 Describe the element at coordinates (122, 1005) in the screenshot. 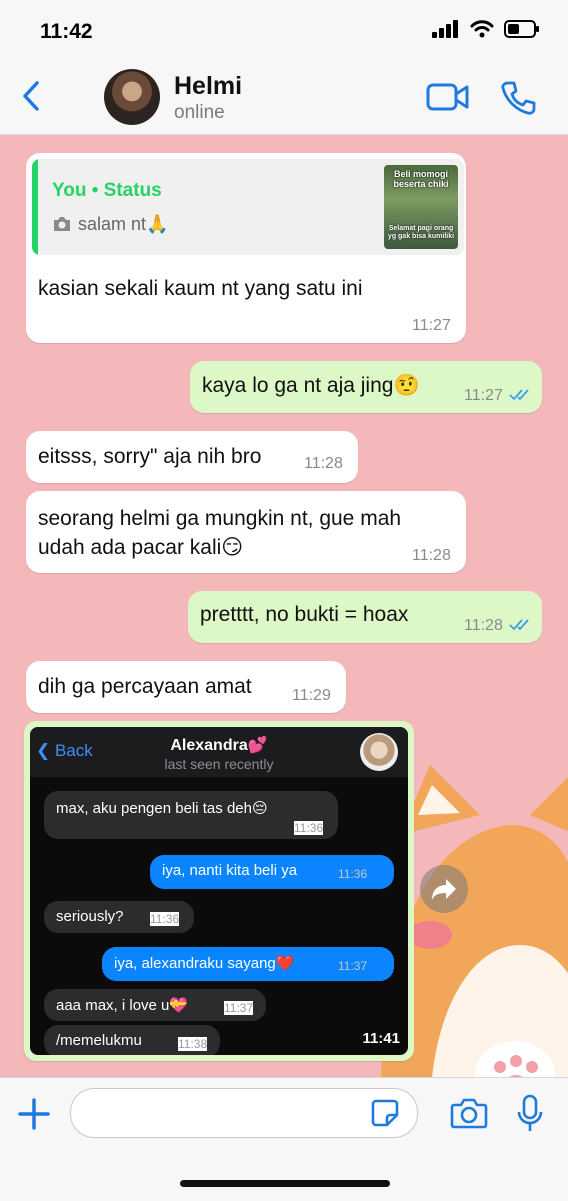

I see `screenshot-message-text: aaa max, i love u💝` at that location.